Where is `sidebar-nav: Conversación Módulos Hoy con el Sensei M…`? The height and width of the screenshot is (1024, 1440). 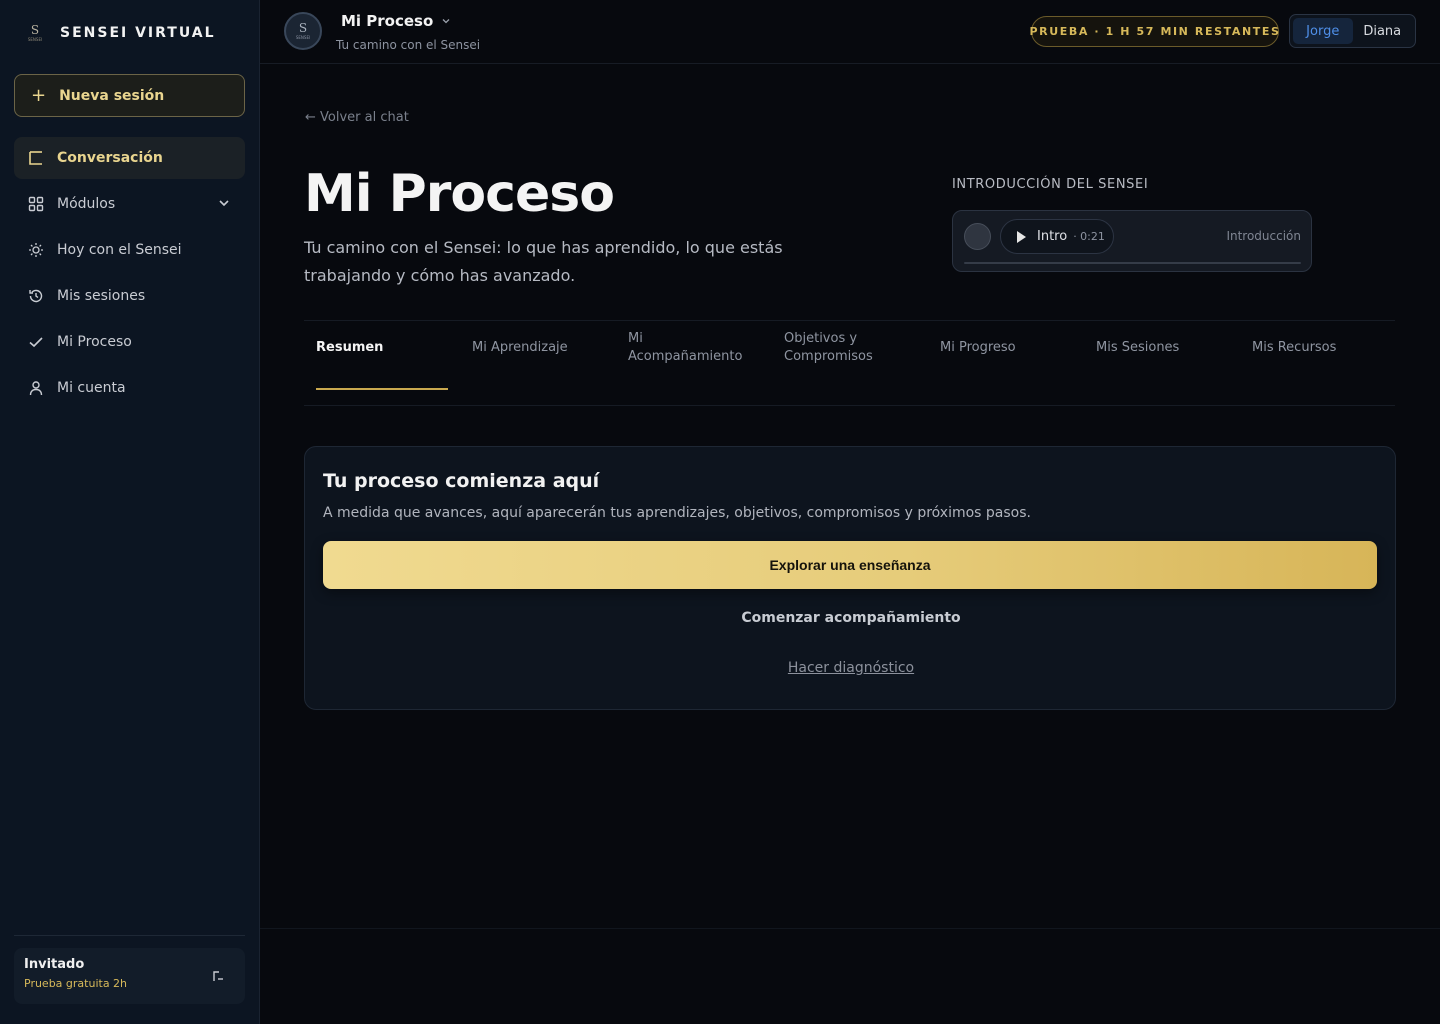
sidebar-nav: Conversación Módulos Hoy con el Sensei M… is located at coordinates (129, 275).